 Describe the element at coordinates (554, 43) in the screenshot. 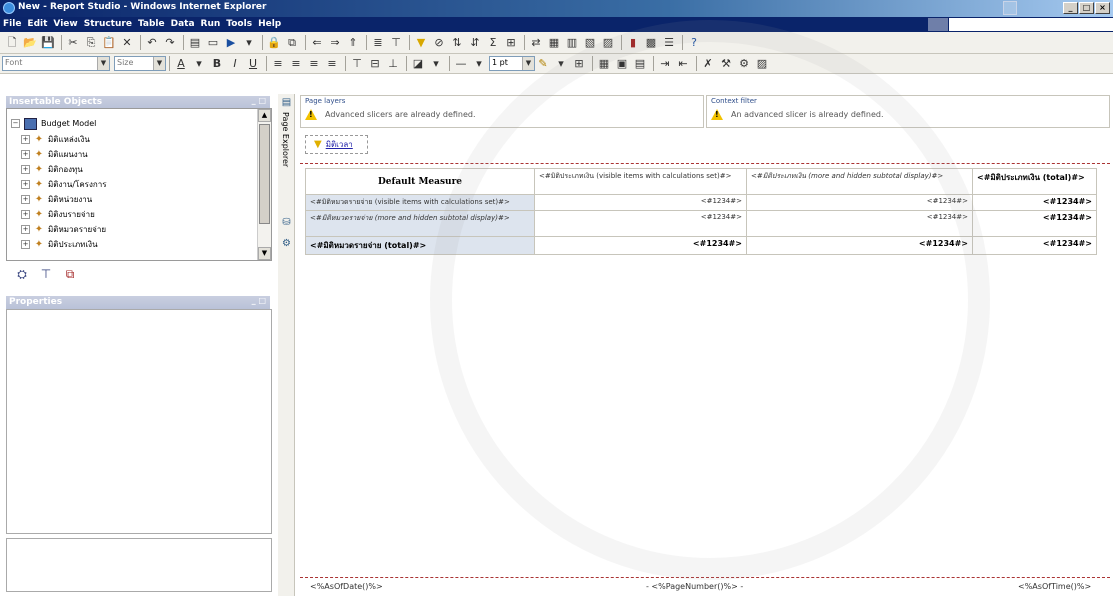

I see `nest-icon: ▦` at that location.